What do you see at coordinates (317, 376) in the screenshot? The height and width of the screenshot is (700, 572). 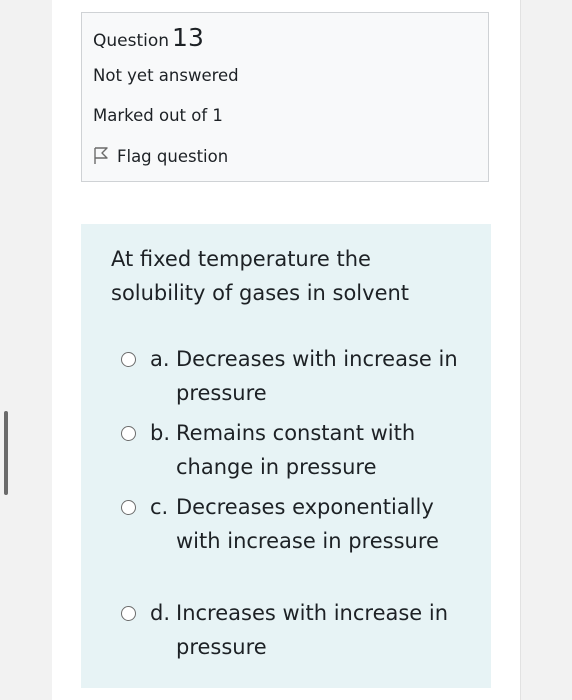 I see `option-text: Decreases with increase in pressure` at bounding box center [317, 376].